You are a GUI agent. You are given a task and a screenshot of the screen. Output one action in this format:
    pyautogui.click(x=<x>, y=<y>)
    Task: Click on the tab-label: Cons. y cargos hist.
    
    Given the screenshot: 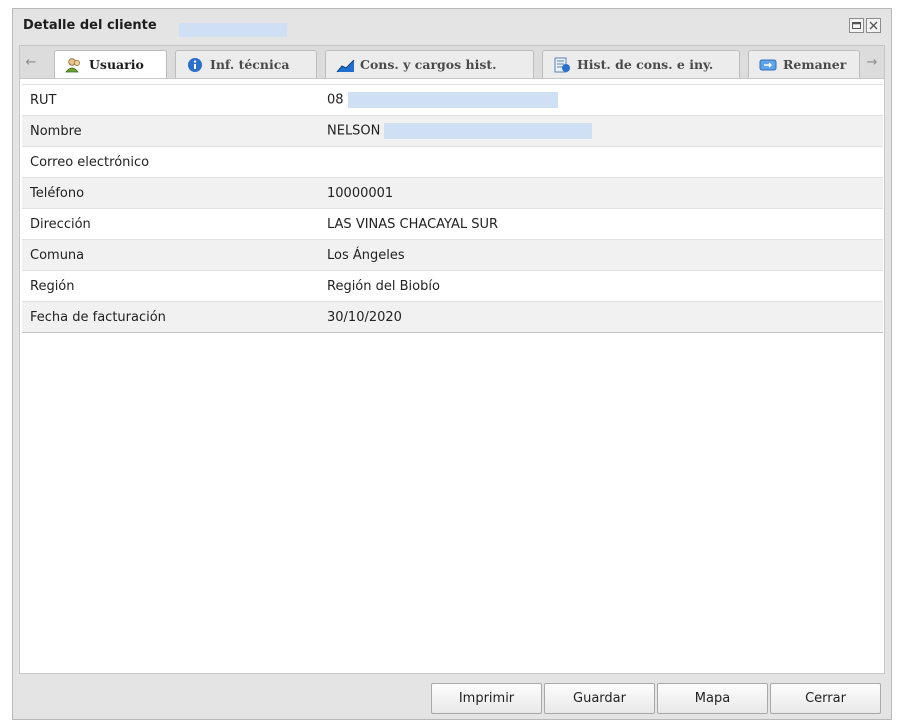 What is the action you would take?
    pyautogui.click(x=428, y=64)
    